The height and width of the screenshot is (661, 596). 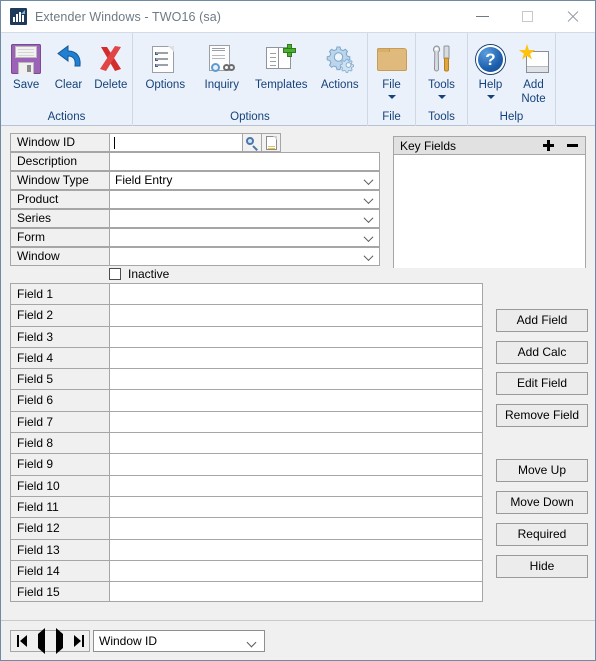 I want to click on field-label: Field 4, so click(x=59, y=357).